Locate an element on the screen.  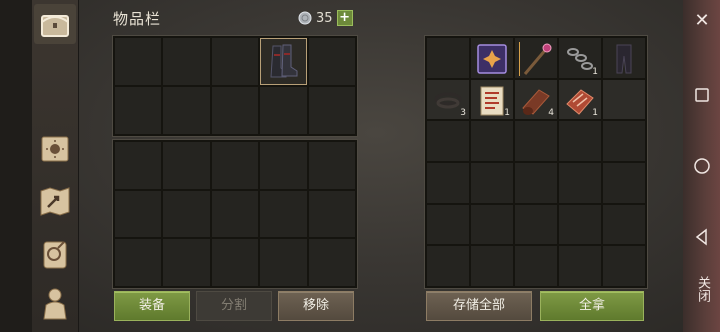
close-label: 关闭 is located at coordinates (702, 289).